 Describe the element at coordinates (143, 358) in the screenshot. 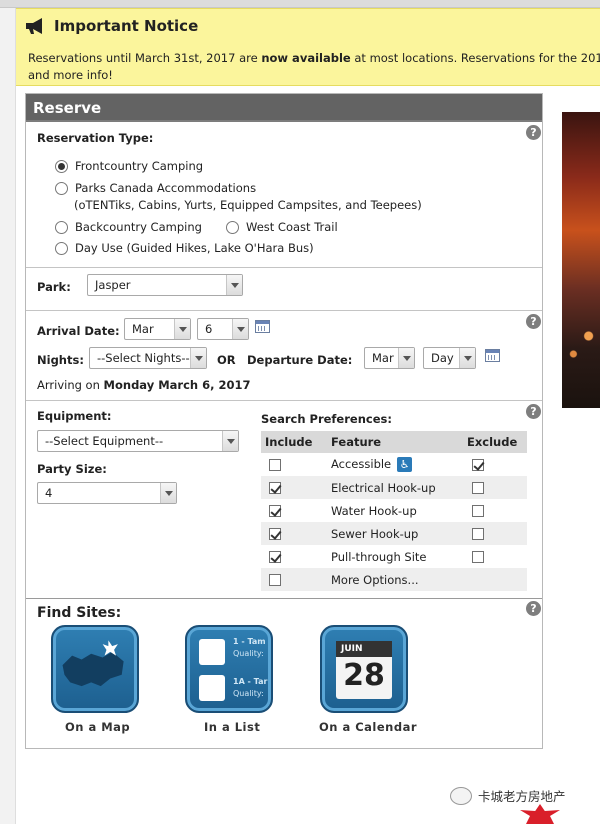

I see `nights-value: --Select Nights--` at that location.